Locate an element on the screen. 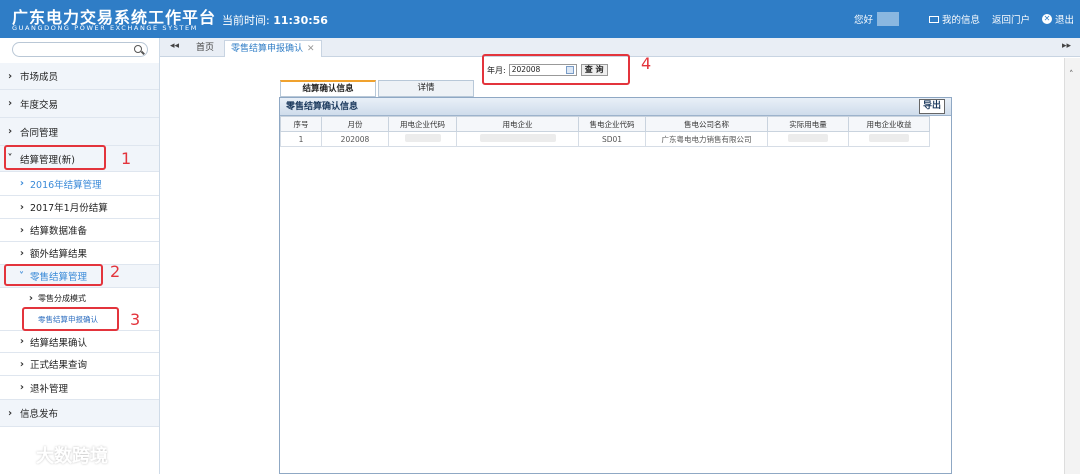 The image size is (1080, 474). current-time: 当前时间: 11:30:56 is located at coordinates (275, 20).